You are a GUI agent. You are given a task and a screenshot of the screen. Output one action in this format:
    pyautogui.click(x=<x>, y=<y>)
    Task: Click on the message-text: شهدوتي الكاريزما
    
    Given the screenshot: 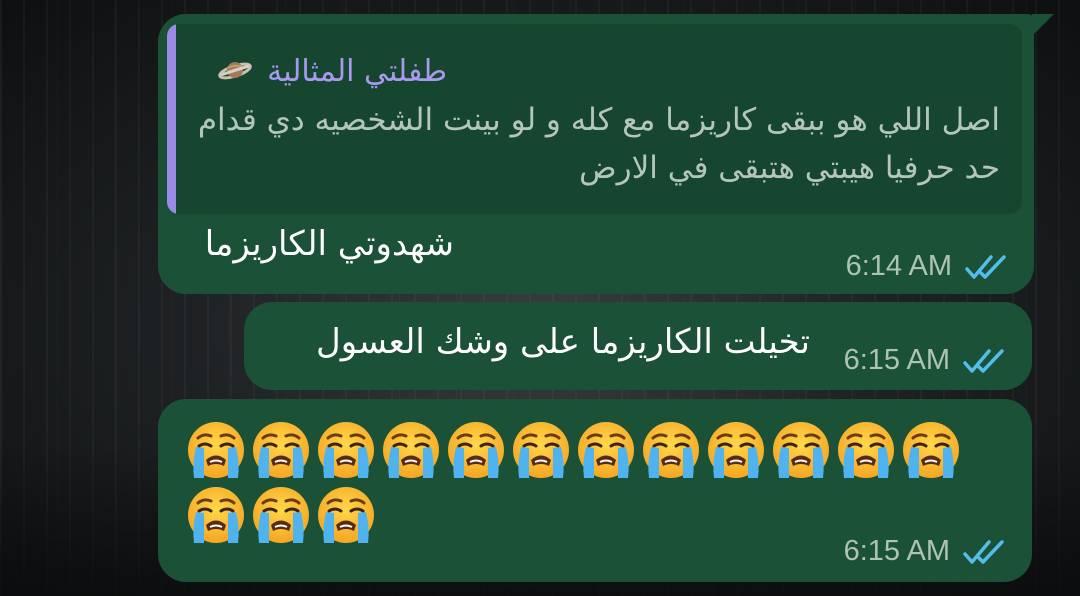 What is the action you would take?
    pyautogui.click(x=329, y=244)
    